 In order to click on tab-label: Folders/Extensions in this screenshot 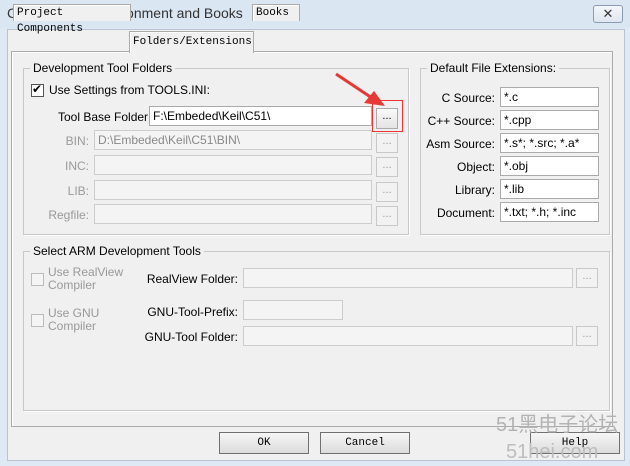, I will do `click(192, 42)`.